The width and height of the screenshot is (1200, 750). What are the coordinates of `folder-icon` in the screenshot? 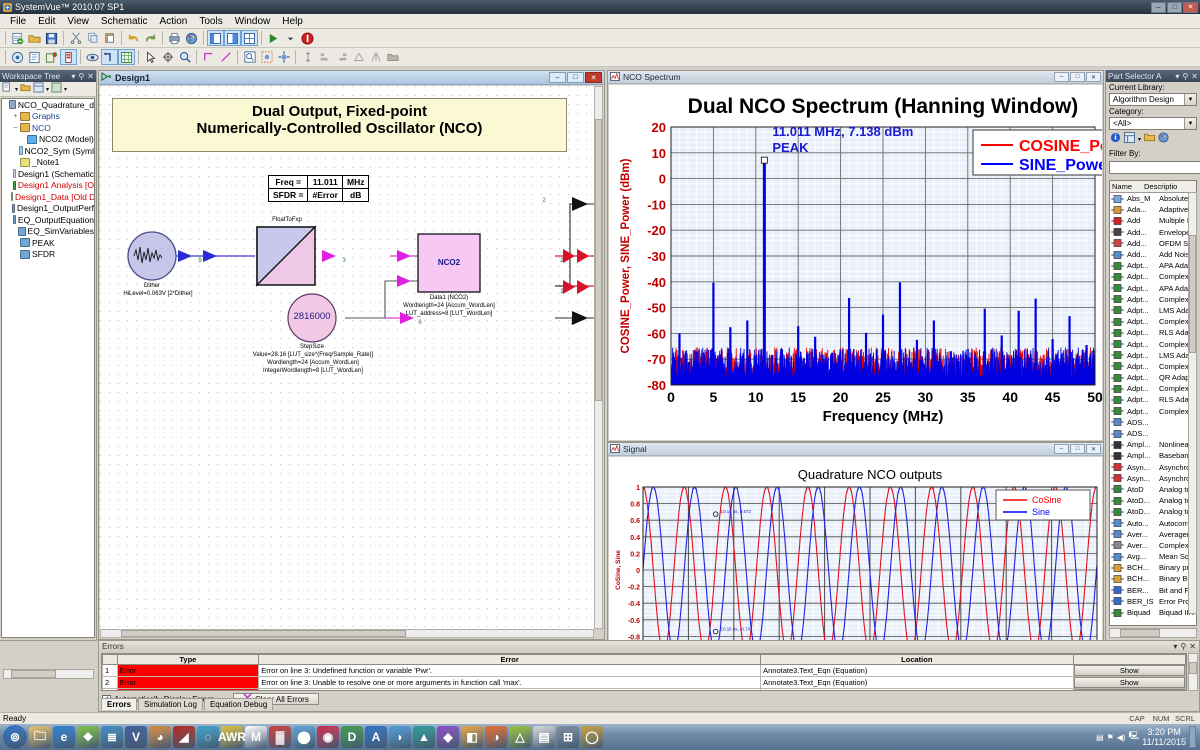 It's located at (392, 57).